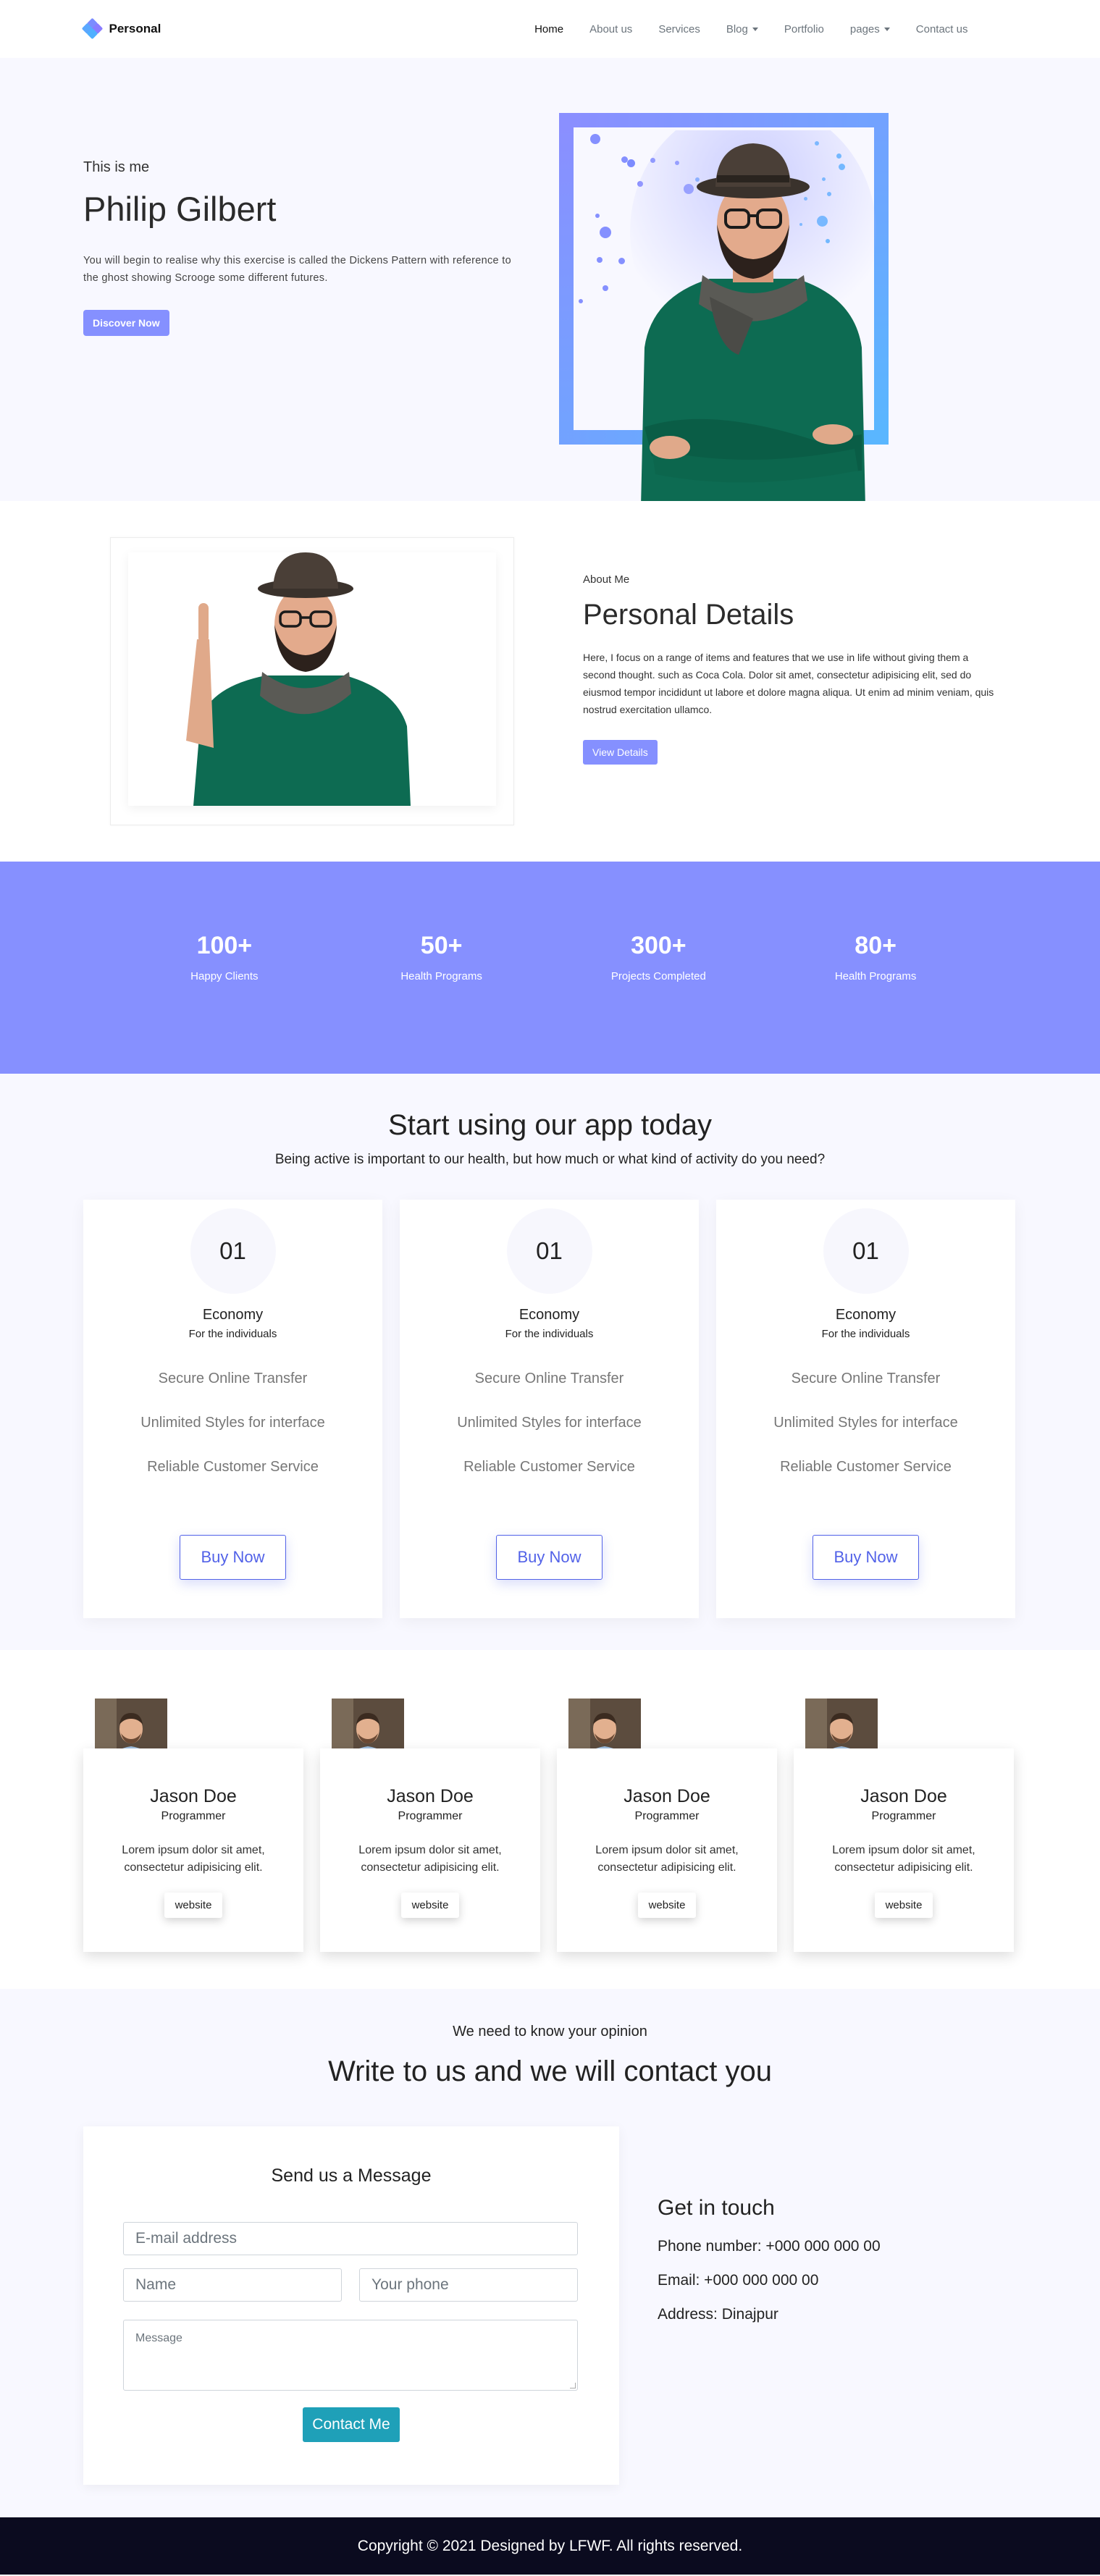 This screenshot has height=2576, width=1100. Describe the element at coordinates (351, 2175) in the screenshot. I see `form-title: Send us a Message` at that location.